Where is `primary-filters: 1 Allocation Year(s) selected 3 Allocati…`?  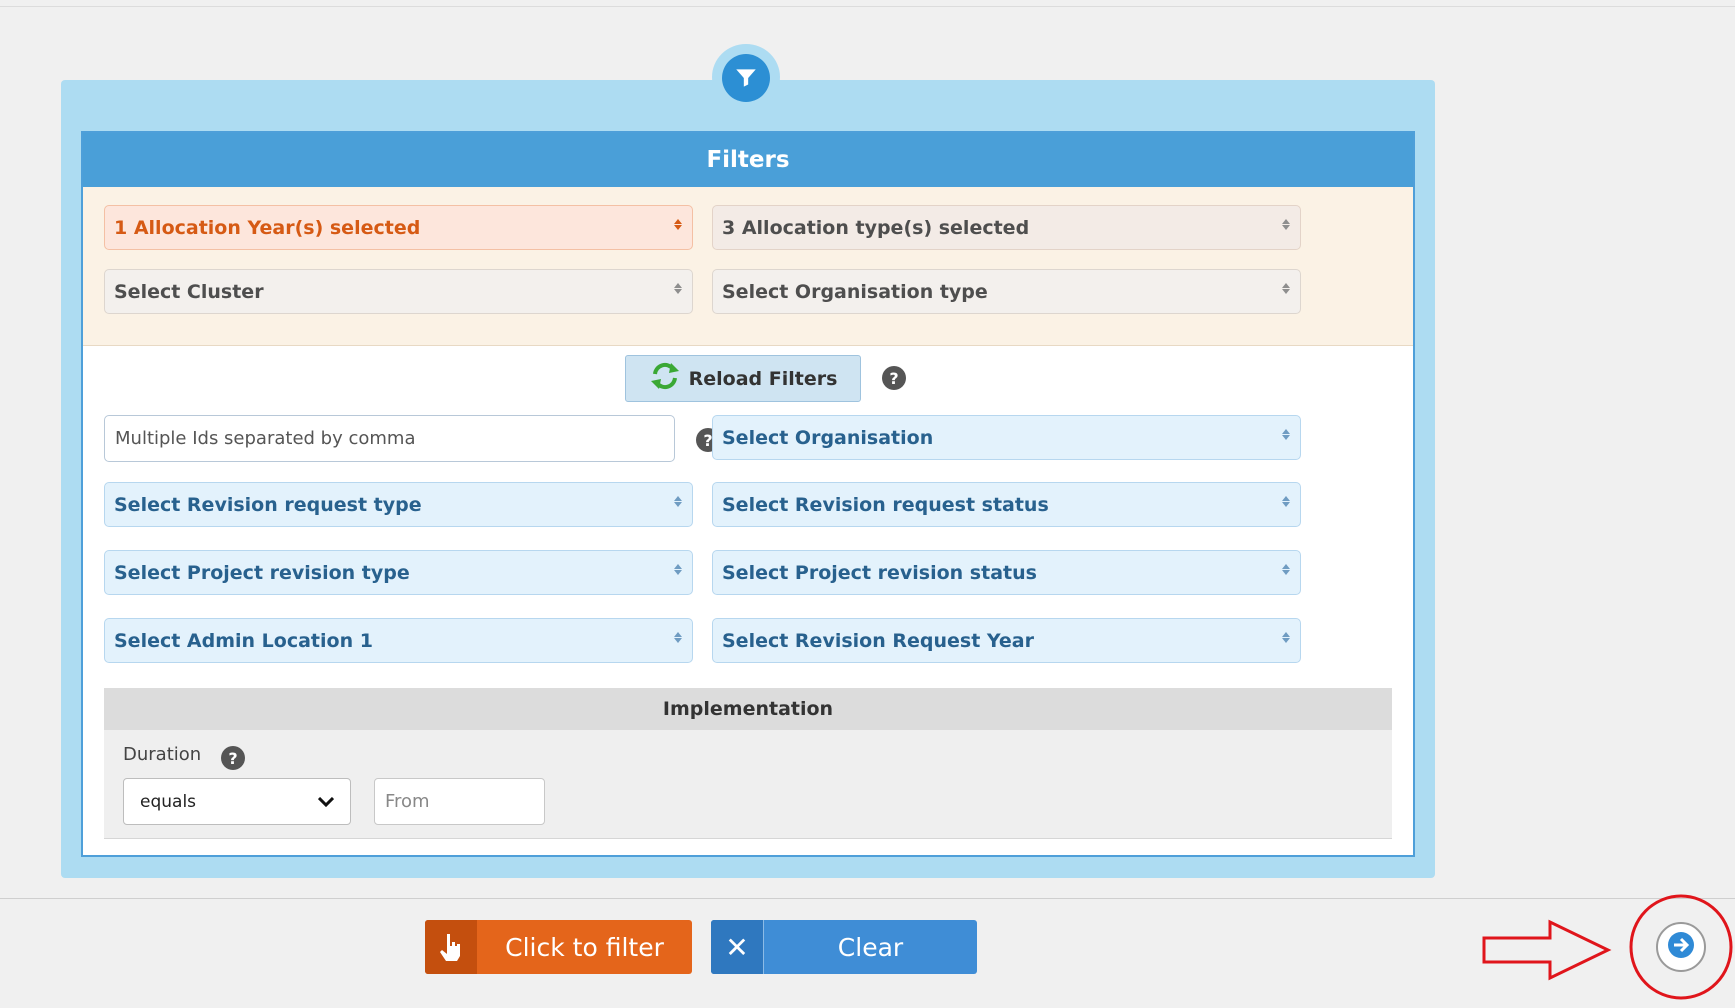 primary-filters: 1 Allocation Year(s) selected 3 Allocati… is located at coordinates (748, 266).